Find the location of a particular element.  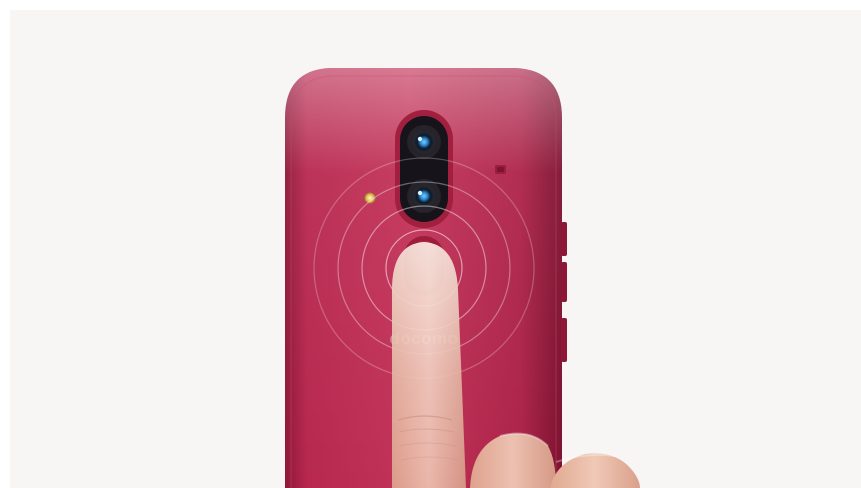

camera-lens-top is located at coordinates (424, 142).